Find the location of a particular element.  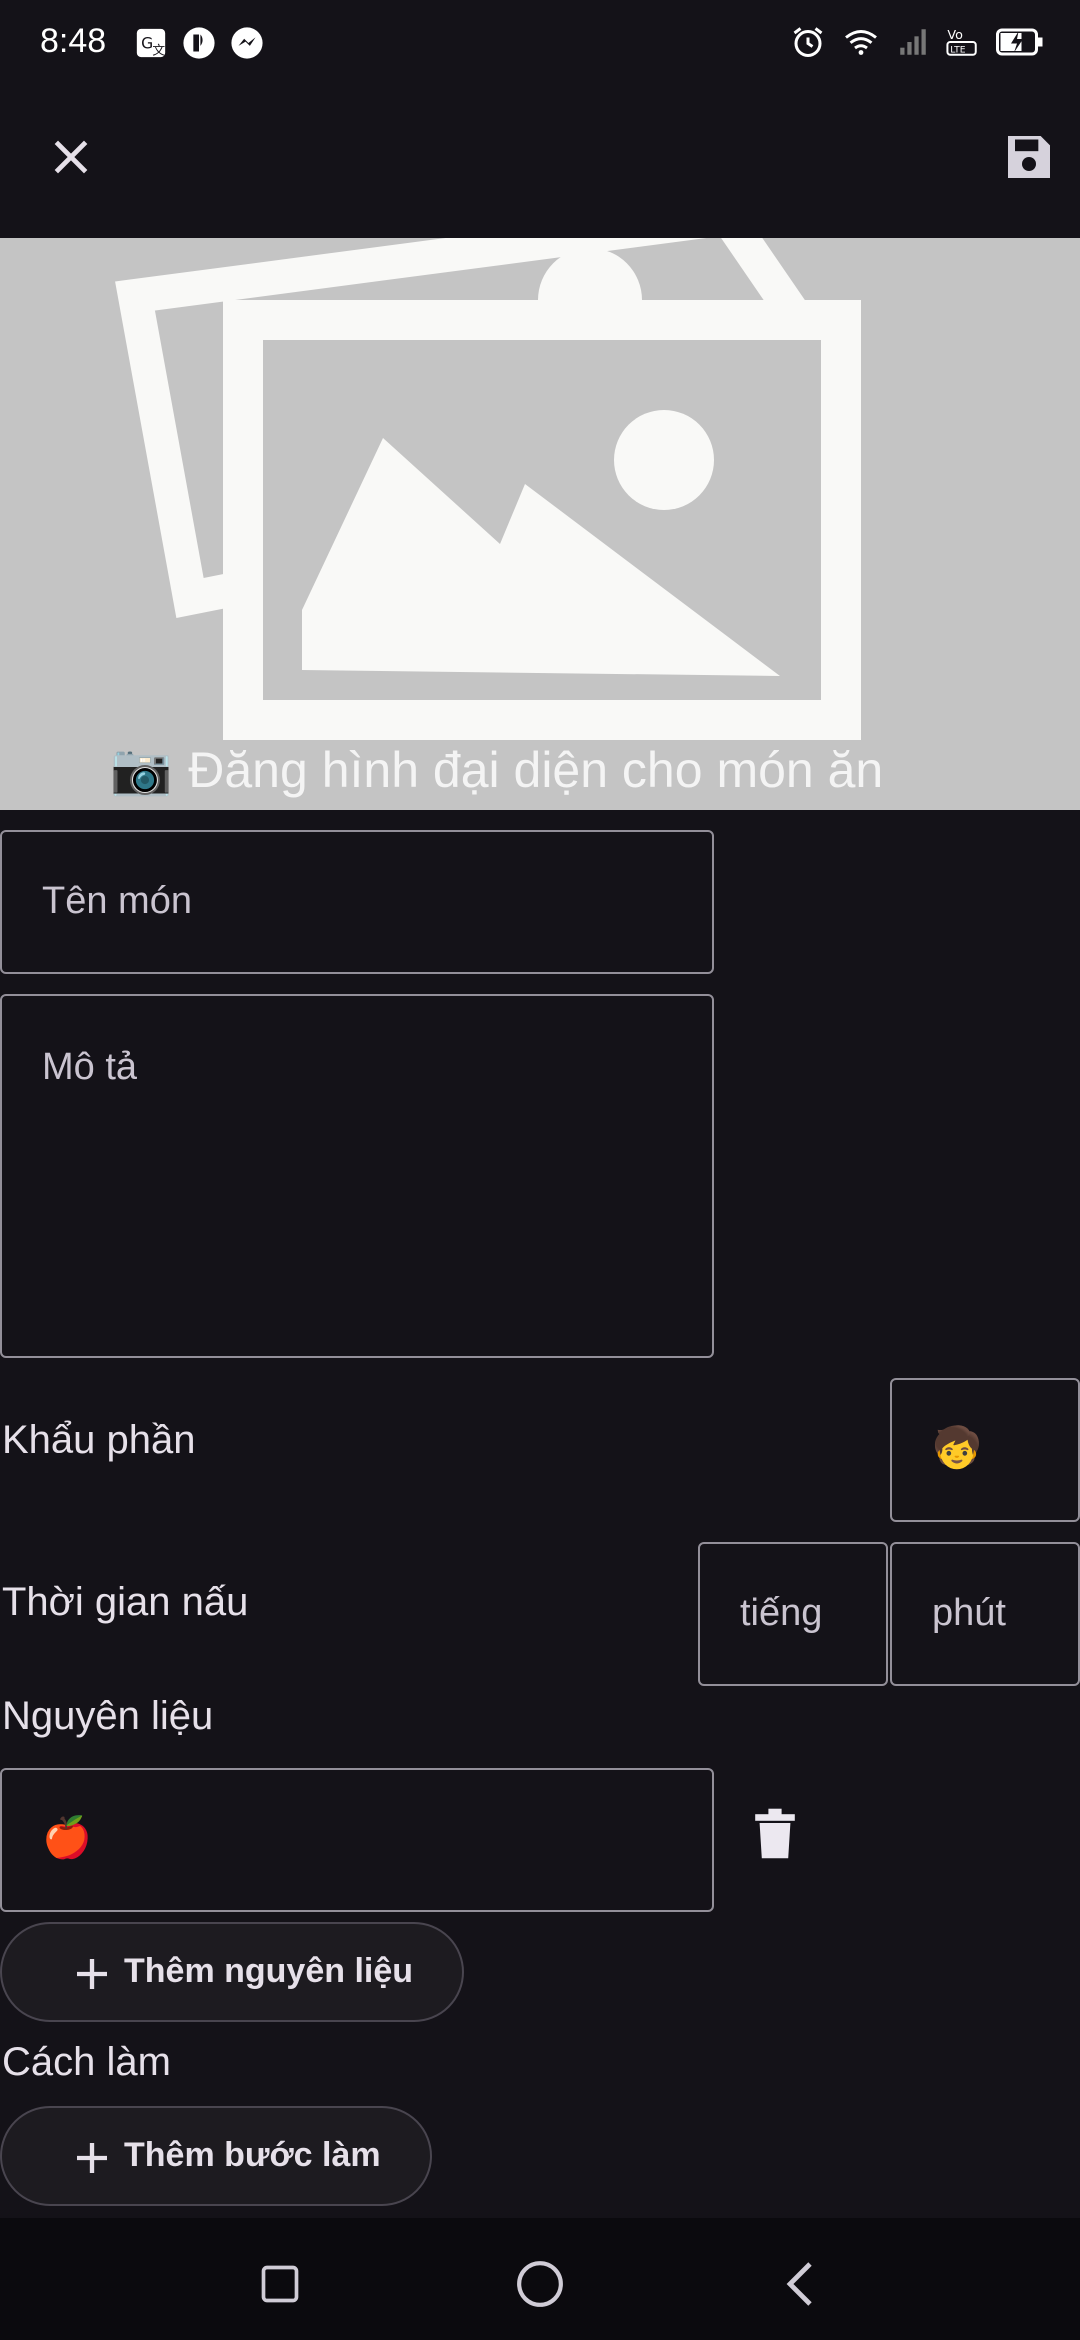

save-icon is located at coordinates (1029, 157).